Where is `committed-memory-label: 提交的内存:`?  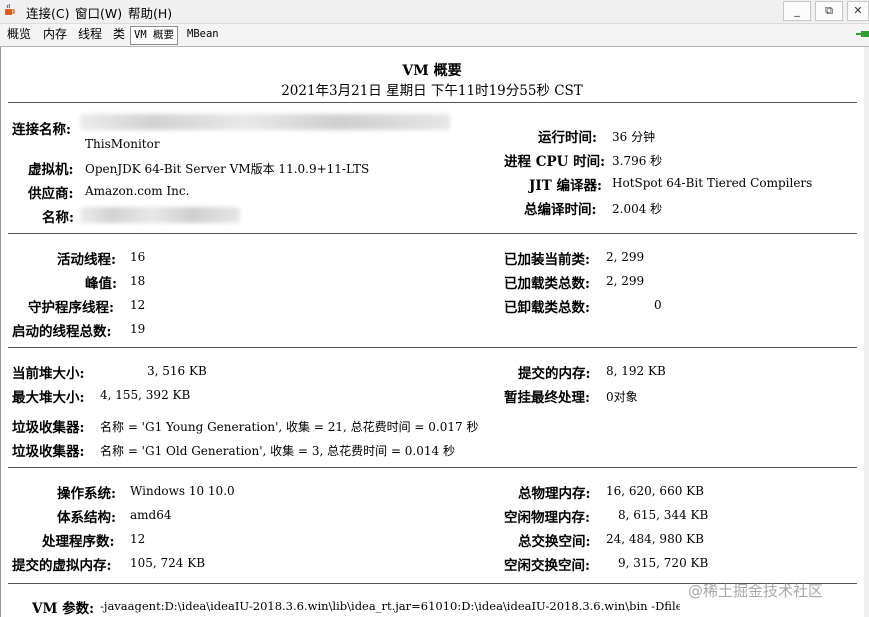 committed-memory-label: 提交的内存: is located at coordinates (554, 374).